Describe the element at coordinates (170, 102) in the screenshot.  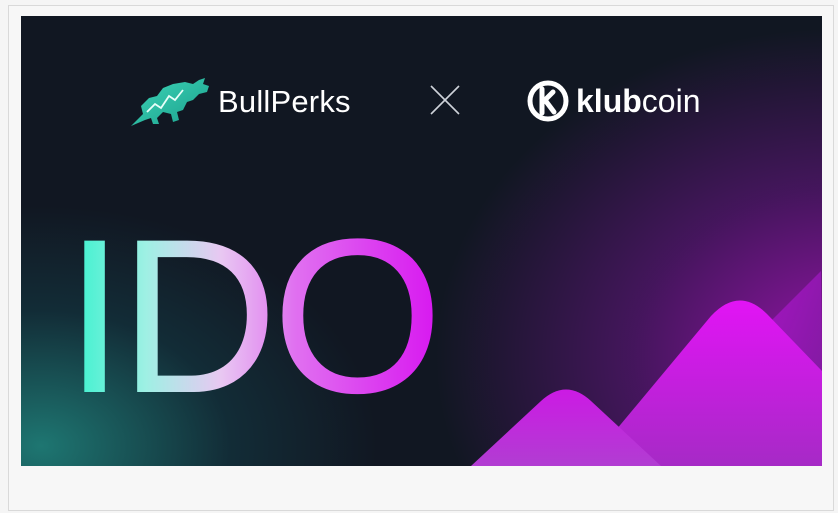
I see `bull-icon` at that location.